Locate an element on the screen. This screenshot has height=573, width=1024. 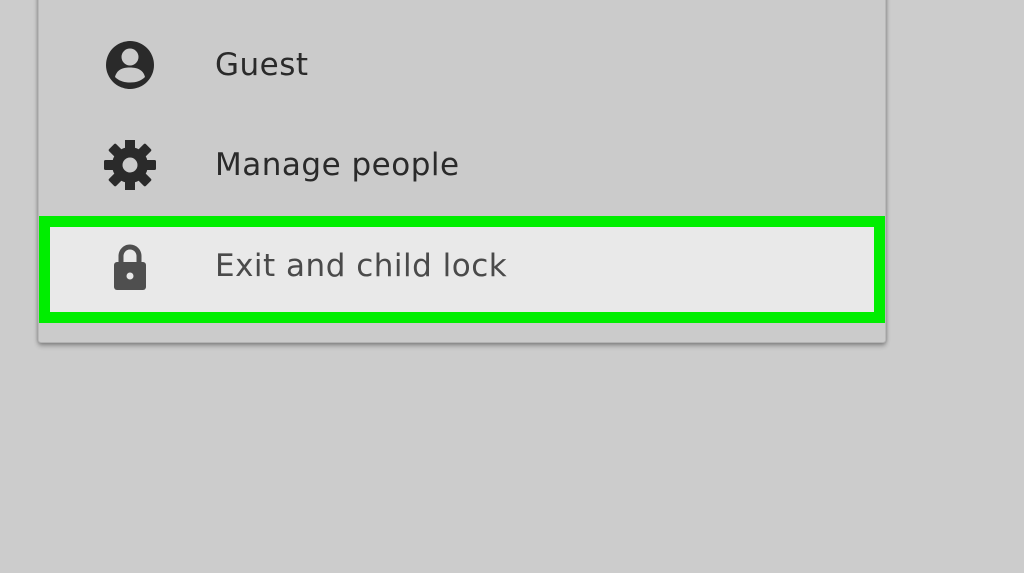
menu-item-guest: Guest is located at coordinates (462, 65).